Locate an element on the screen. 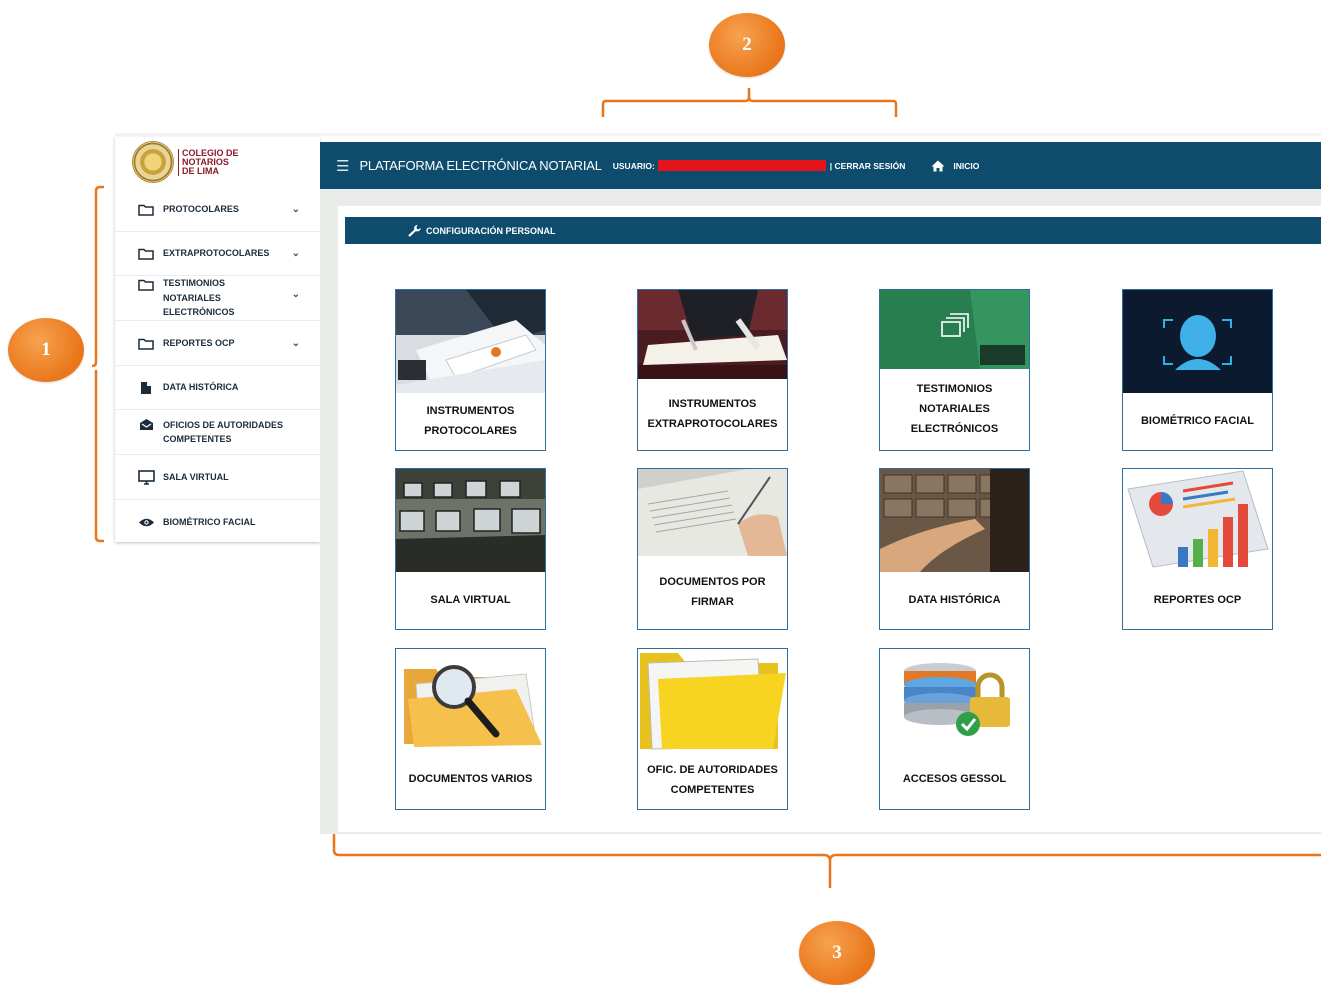  tile-accesos-gessol: ACCESOS GESSOL is located at coordinates (954, 729).